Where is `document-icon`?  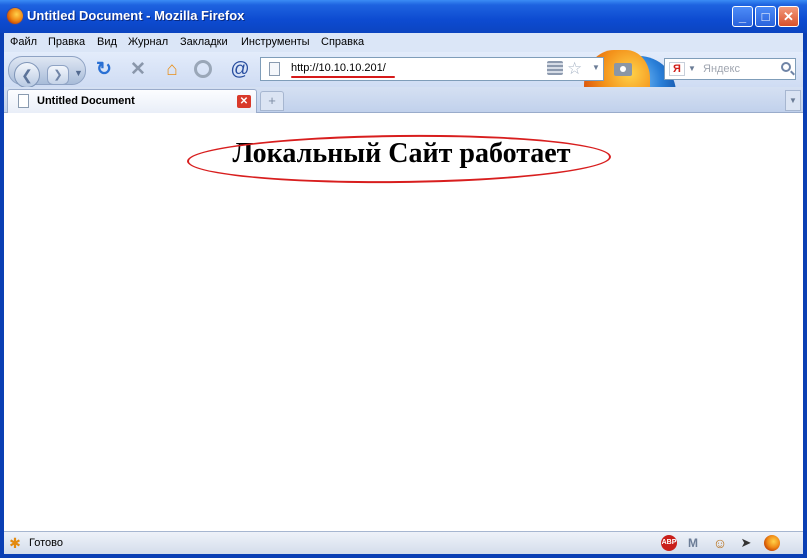 document-icon is located at coordinates (23, 101).